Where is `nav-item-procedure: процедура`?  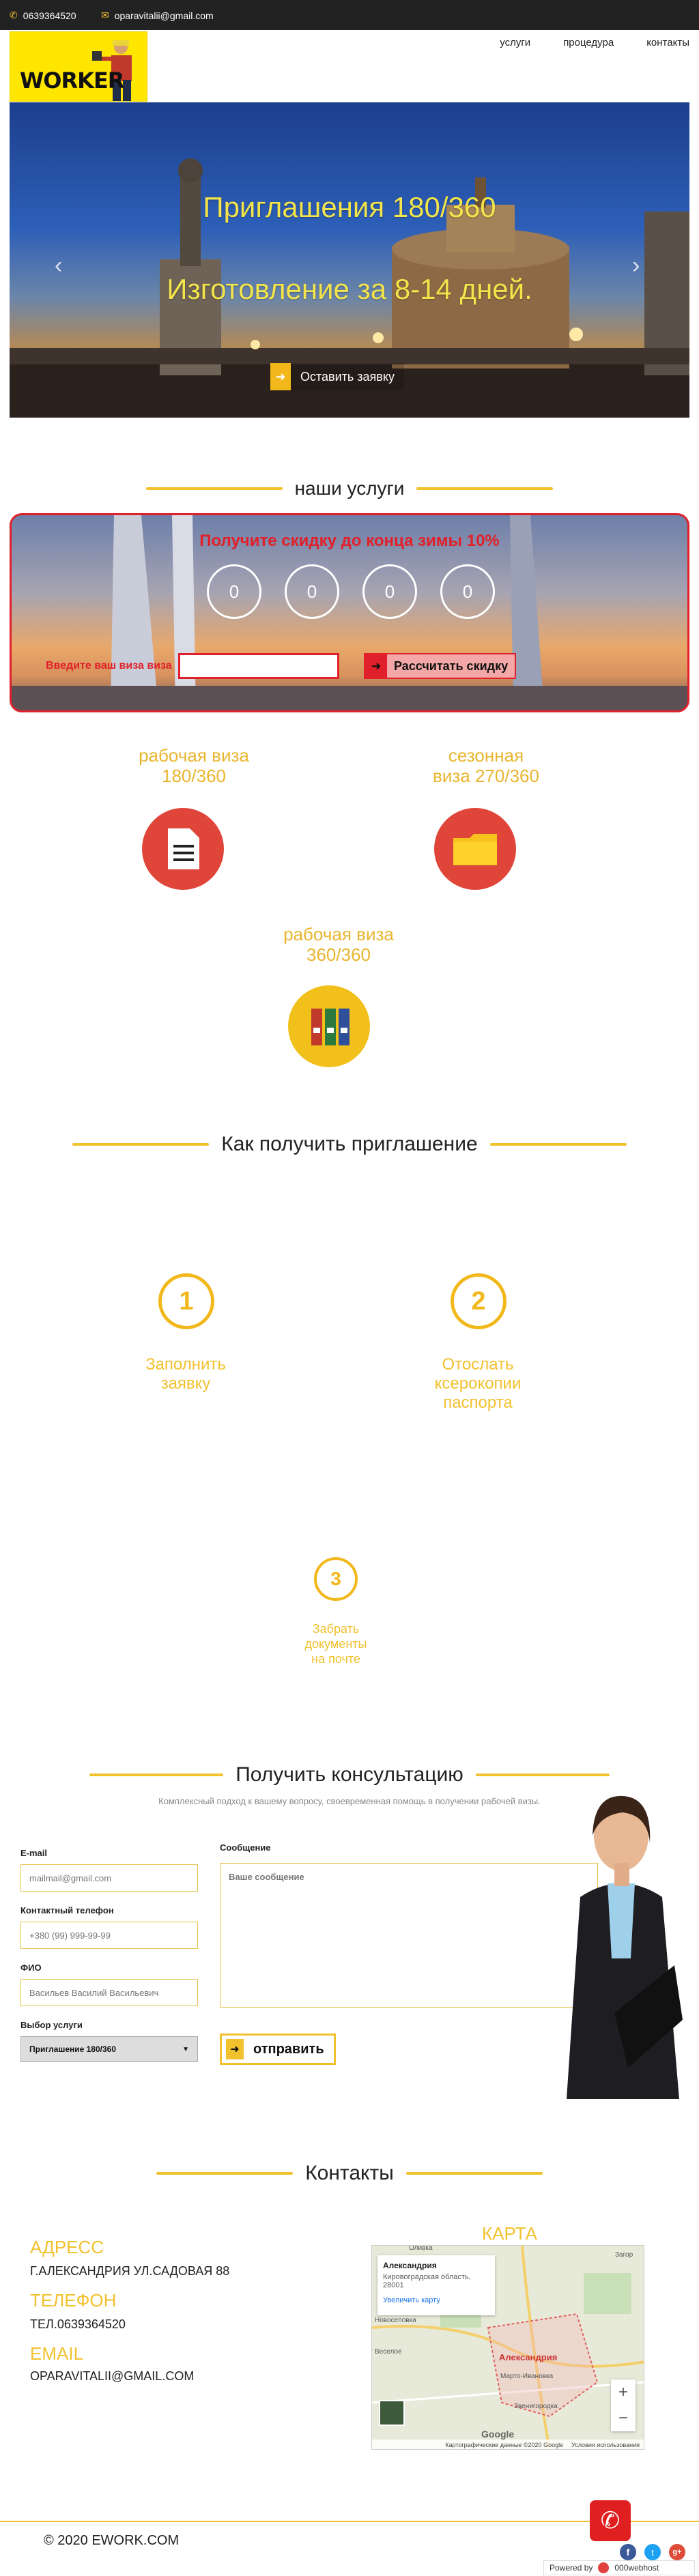
nav-item-procedure: процедура is located at coordinates (588, 42).